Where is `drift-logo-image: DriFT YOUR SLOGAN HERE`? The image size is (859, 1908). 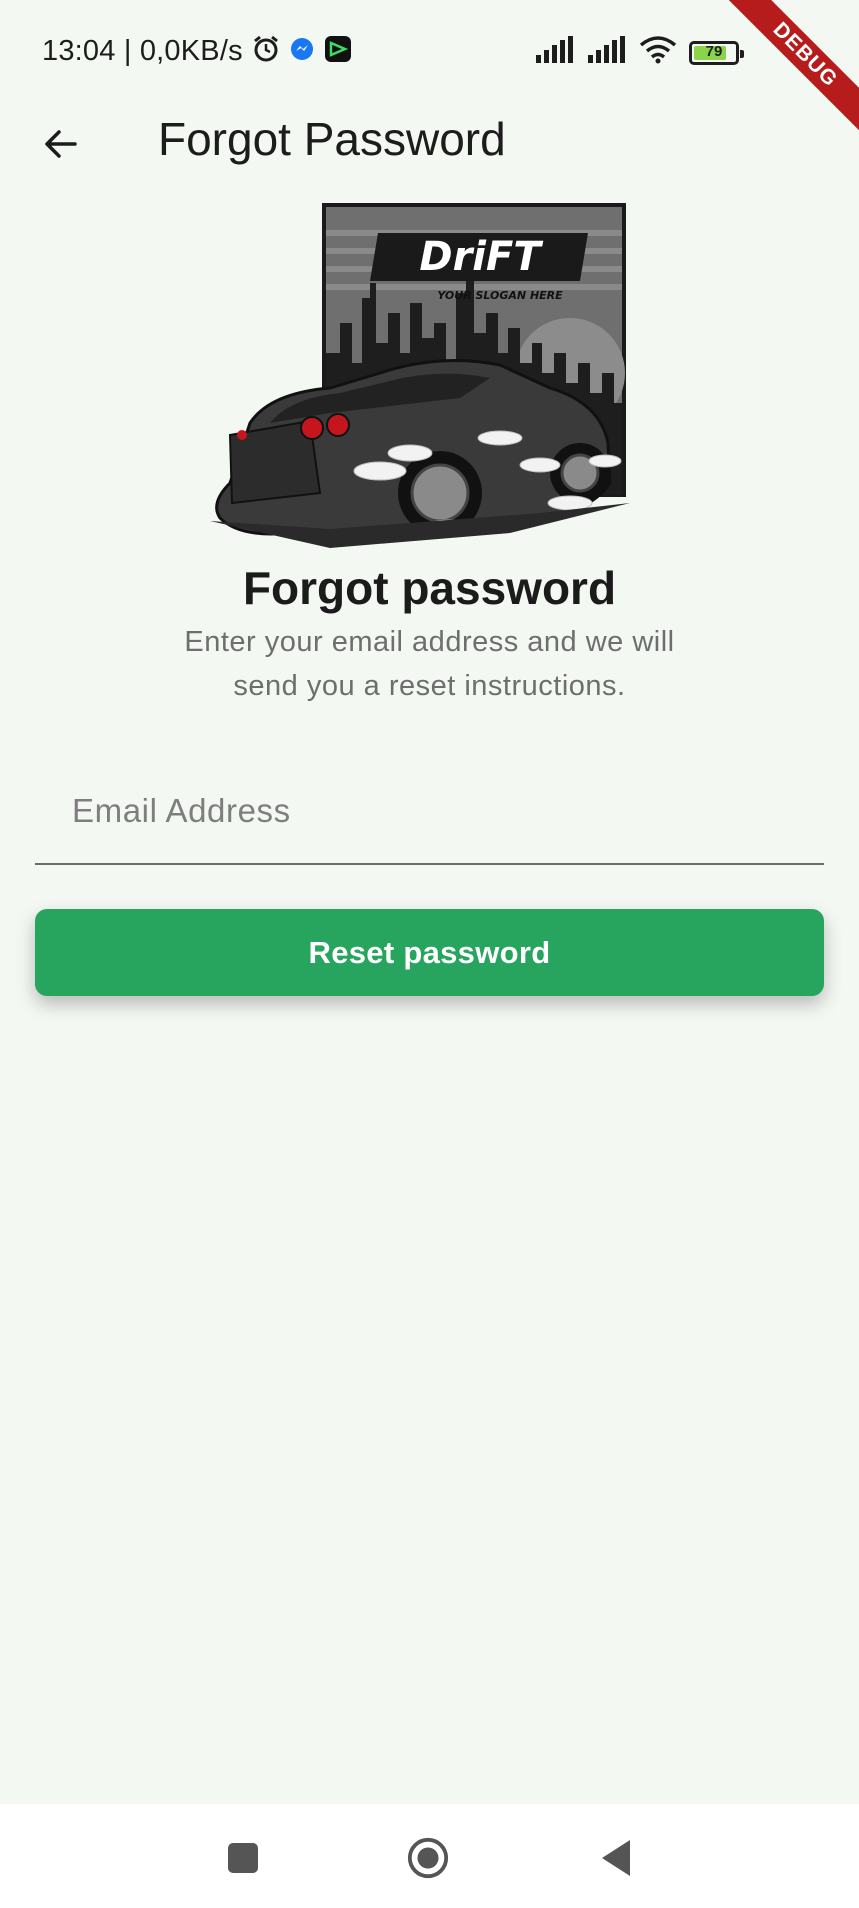 drift-logo-image: DriFT YOUR SLOGAN HERE is located at coordinates (430, 380).